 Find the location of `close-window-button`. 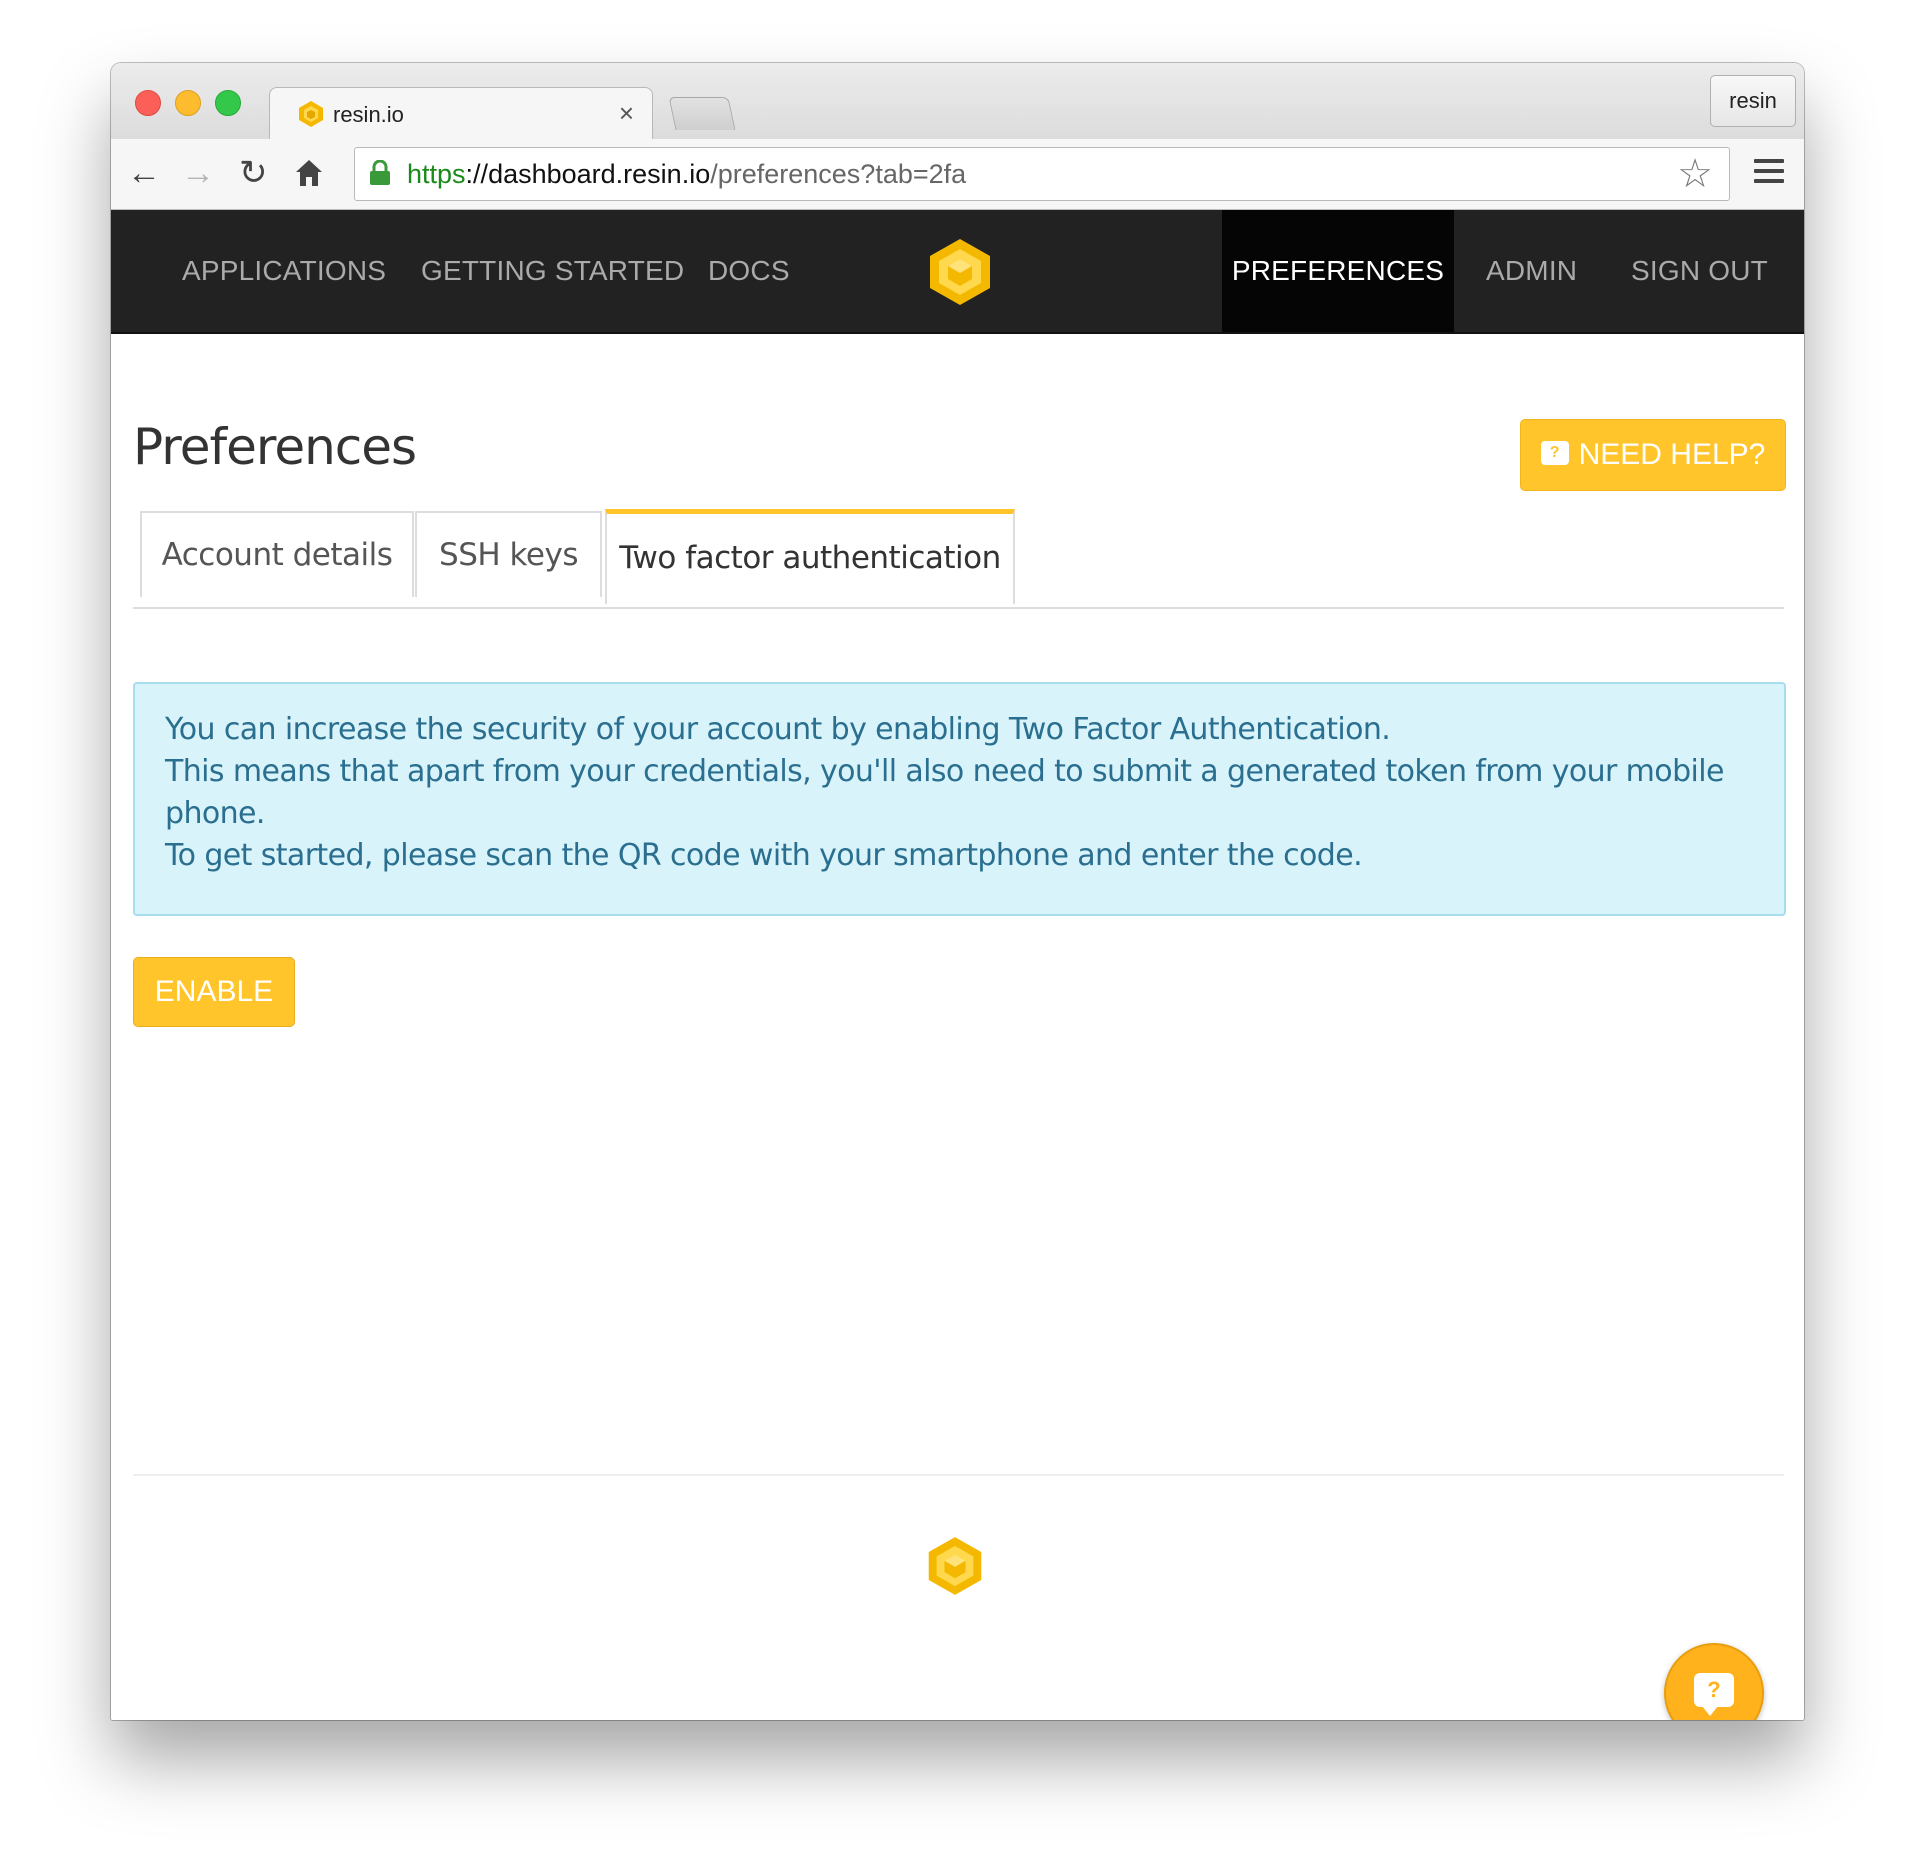

close-window-button is located at coordinates (148, 103).